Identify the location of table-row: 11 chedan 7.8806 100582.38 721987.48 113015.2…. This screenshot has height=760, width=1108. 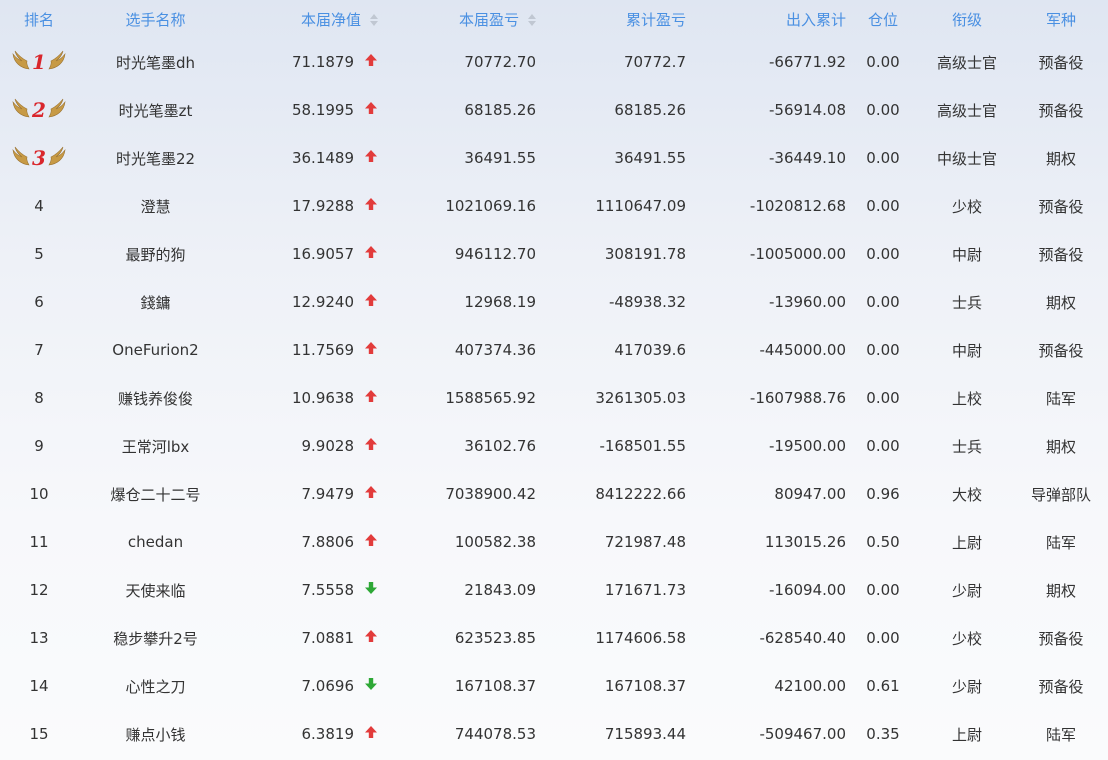
(554, 542).